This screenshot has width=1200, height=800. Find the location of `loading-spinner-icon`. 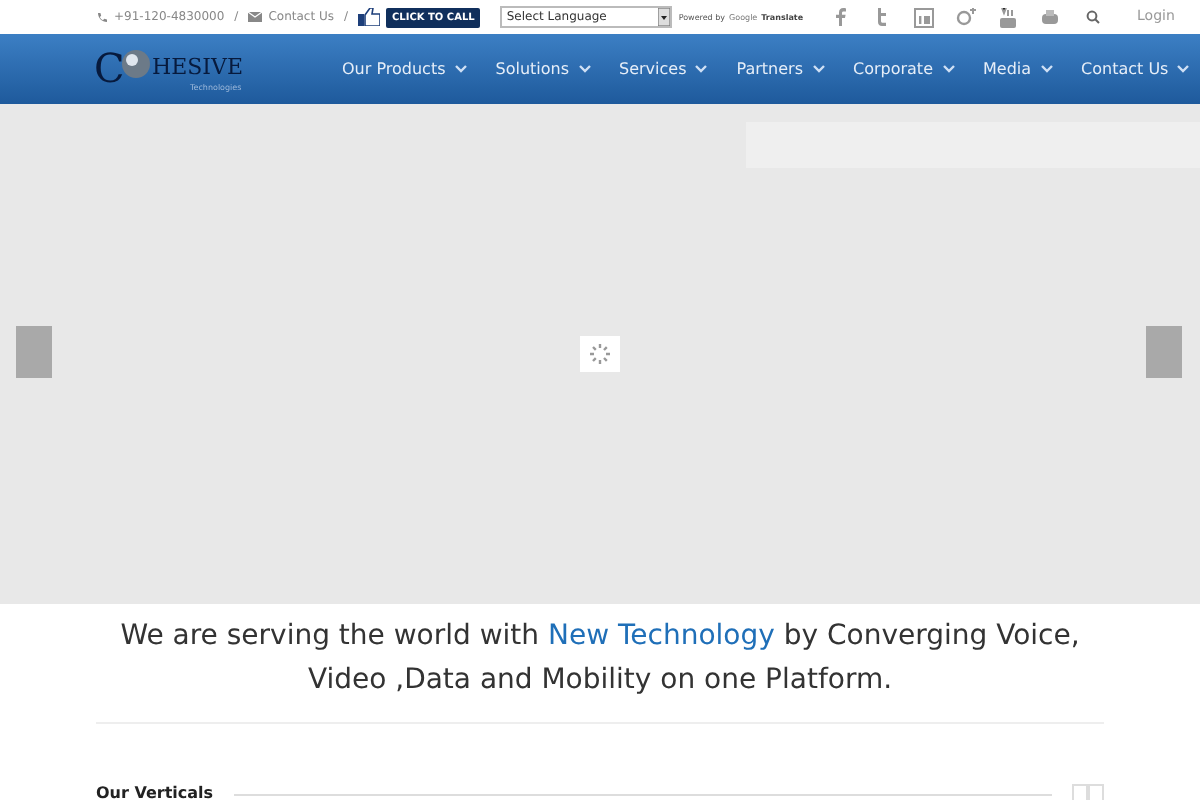

loading-spinner-icon is located at coordinates (600, 354).